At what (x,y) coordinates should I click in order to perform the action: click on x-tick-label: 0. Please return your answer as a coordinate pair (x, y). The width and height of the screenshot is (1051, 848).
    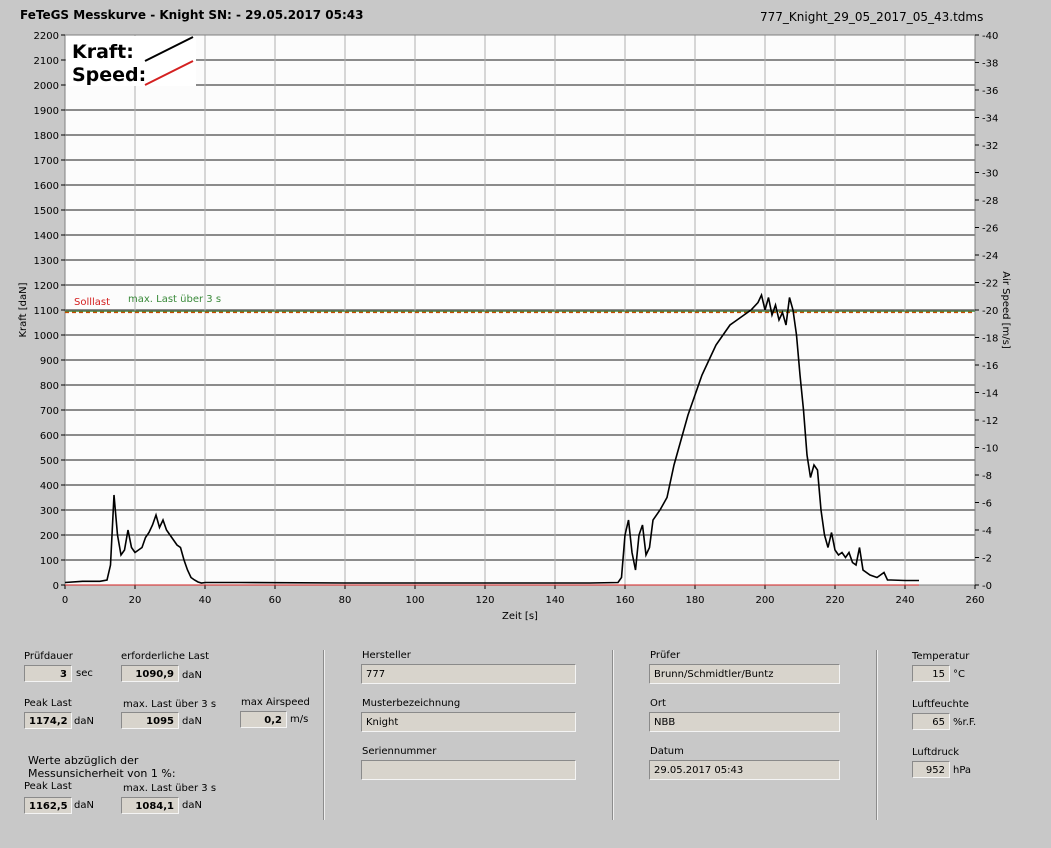
    Looking at the image, I should click on (65, 600).